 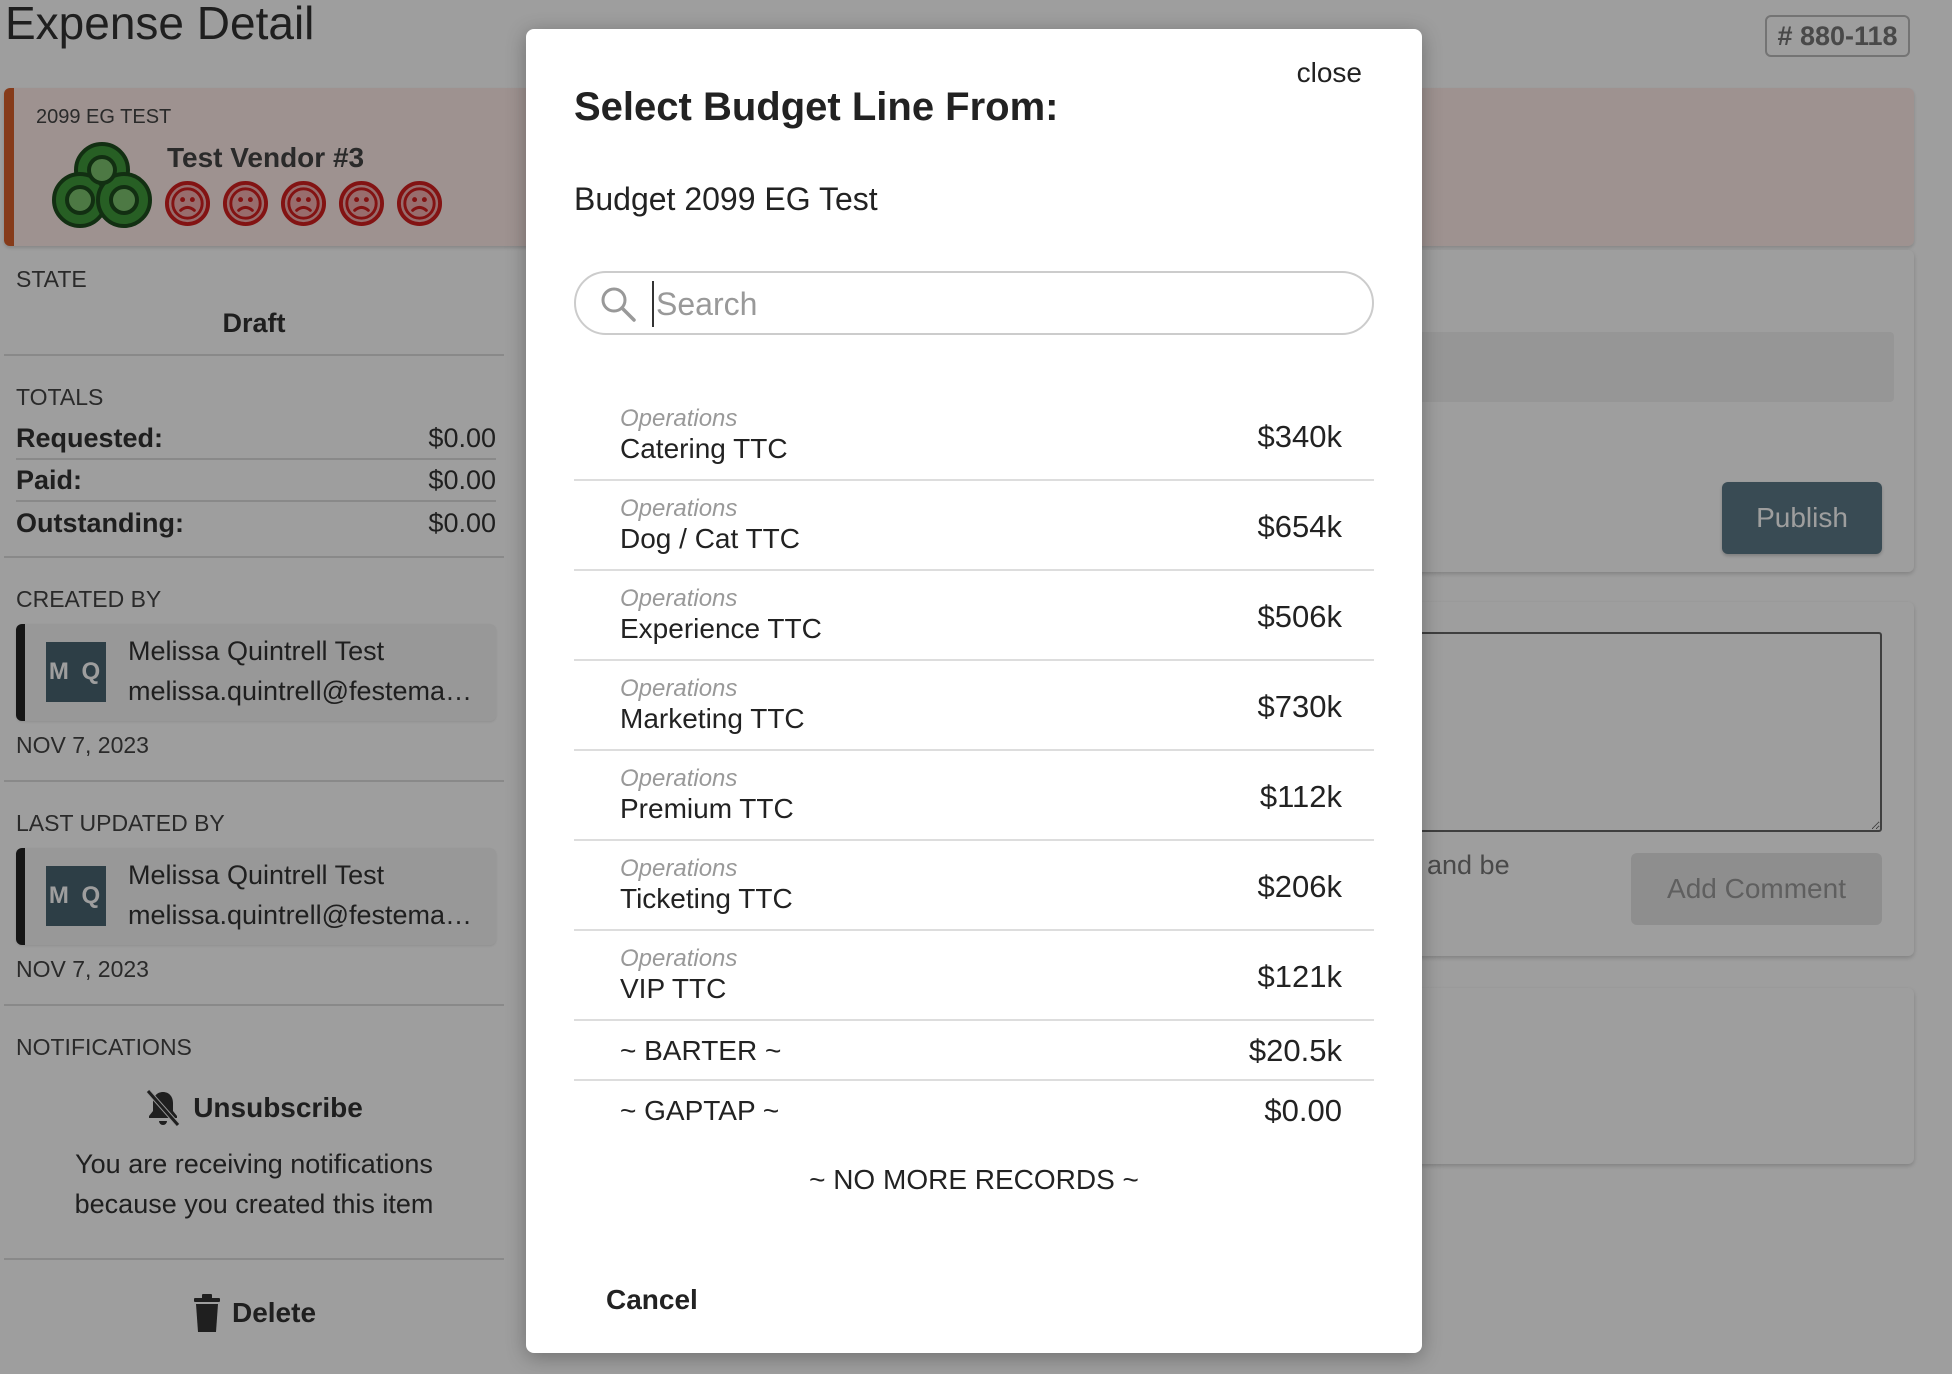 I want to click on budget-line-row: ~ BARTER ~ $20.5k, so click(x=974, y=1051).